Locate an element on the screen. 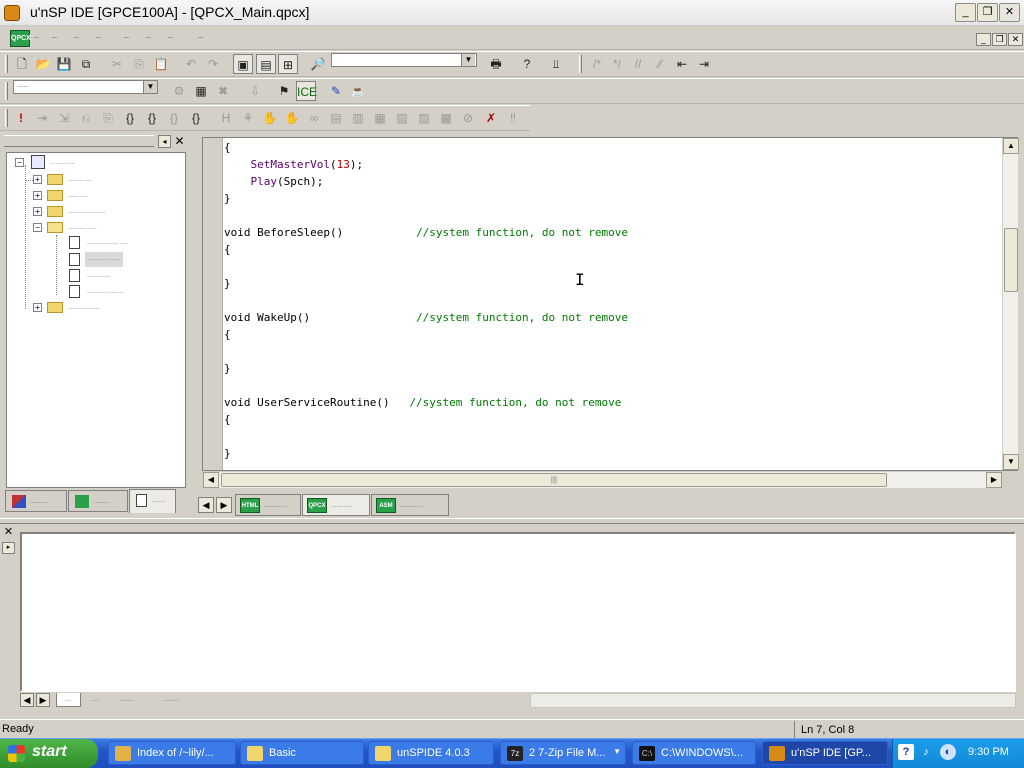 This screenshot has height=768, width=1024. mdi-restore-button: ❐ is located at coordinates (999, 39).